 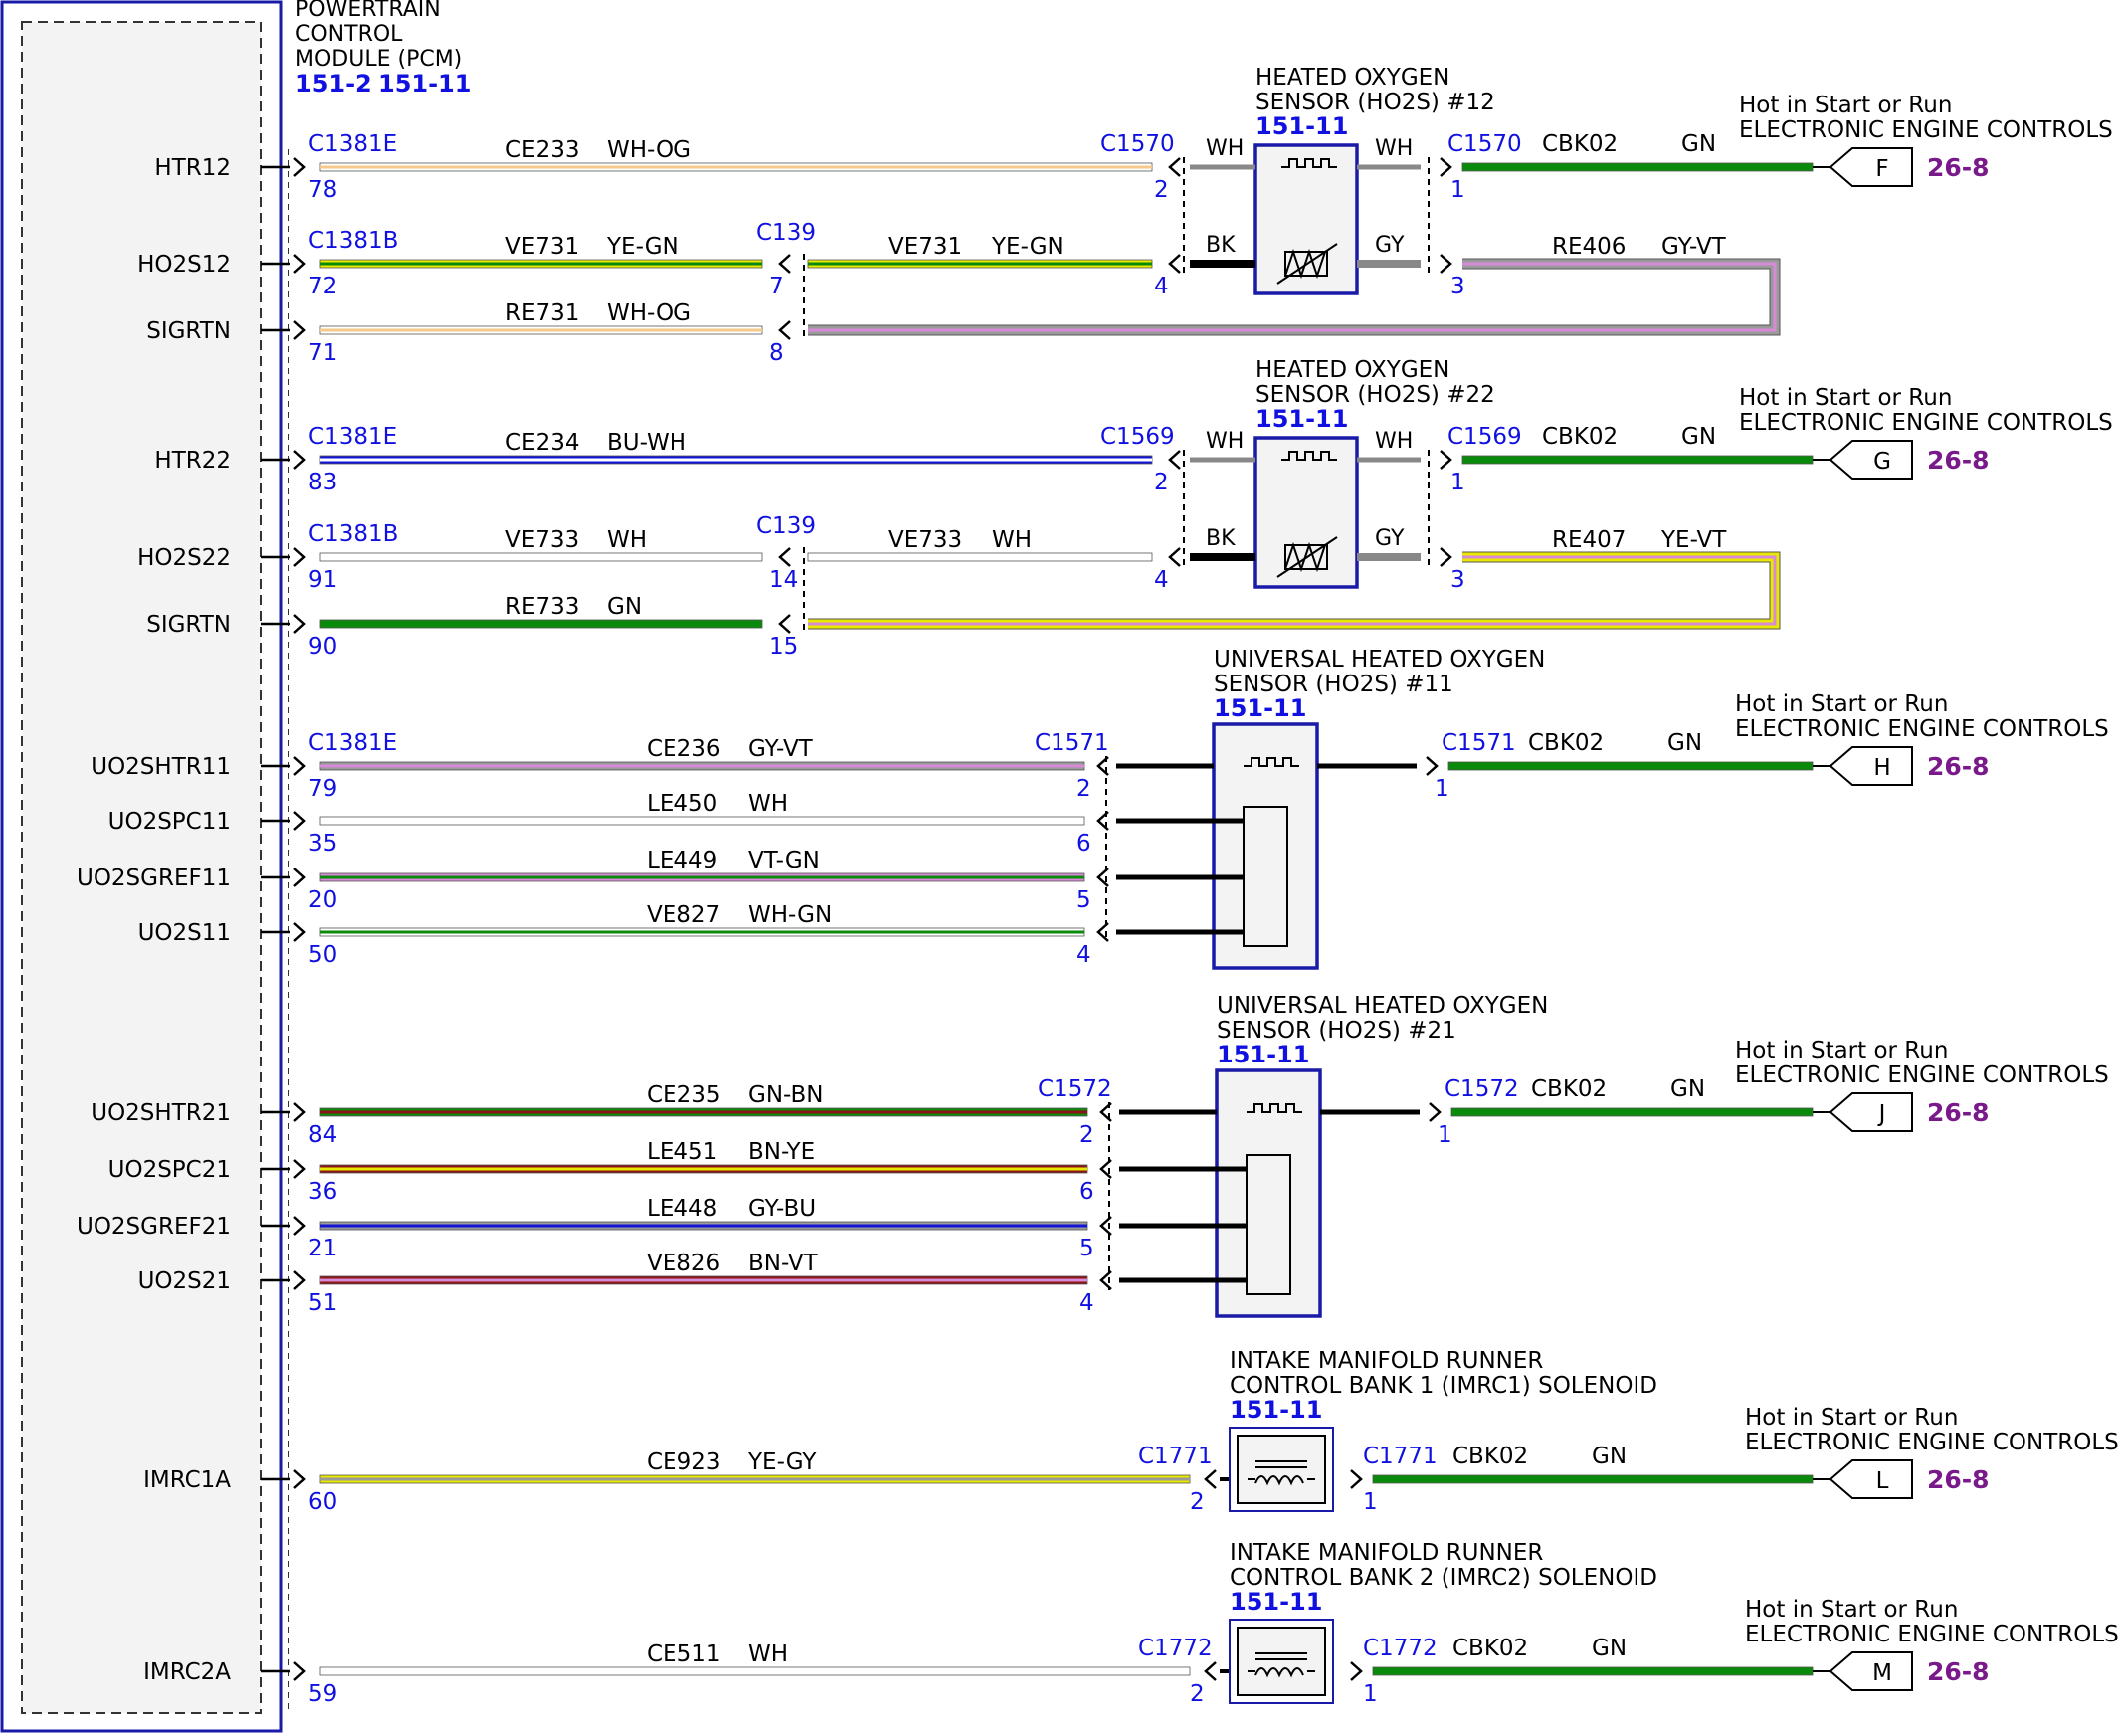 I want to click on sensor-pin-number: 5, so click(x=1086, y=1248).